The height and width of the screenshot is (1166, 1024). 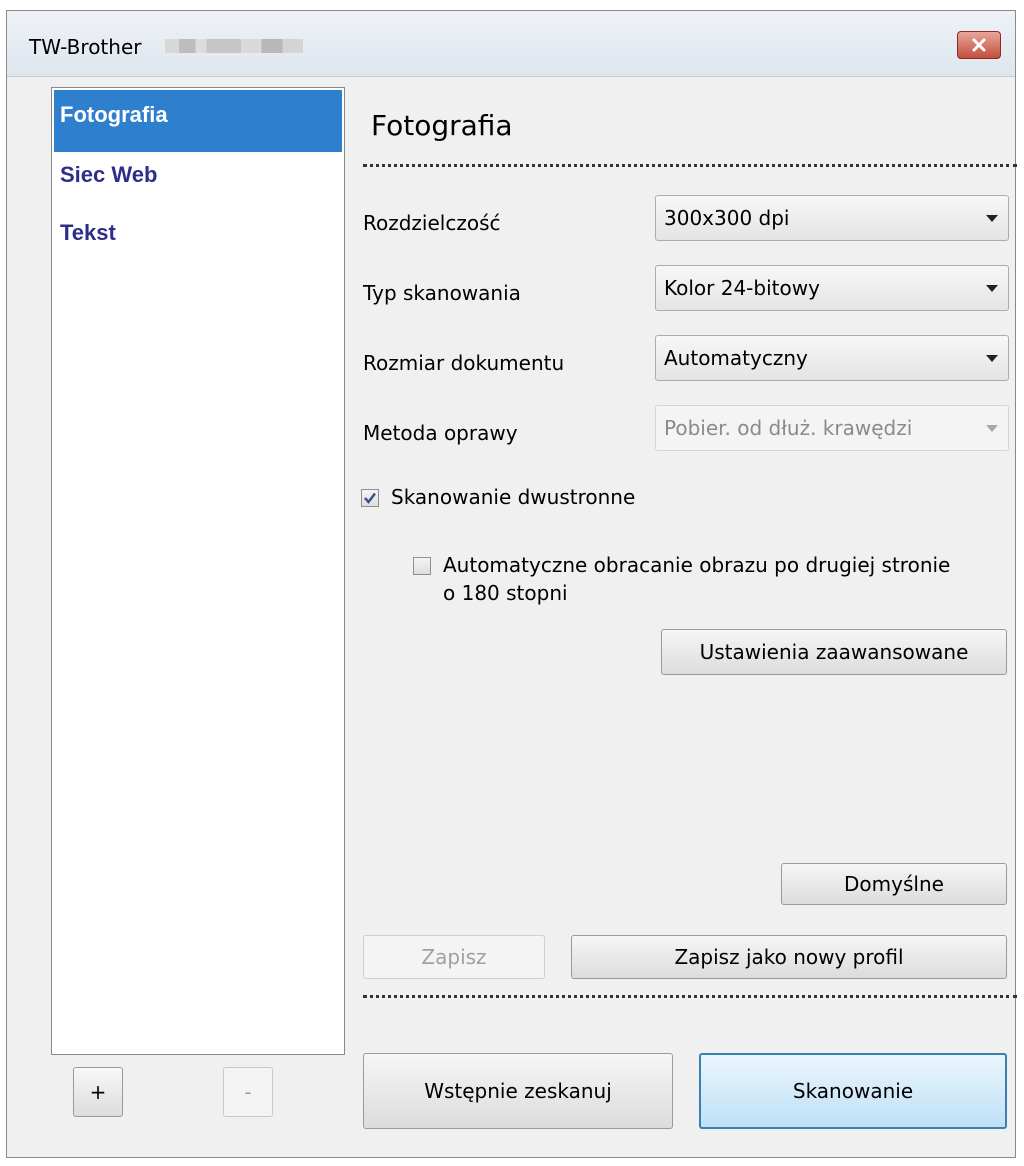 What do you see at coordinates (894, 884) in the screenshot?
I see `default-button: Domyślne` at bounding box center [894, 884].